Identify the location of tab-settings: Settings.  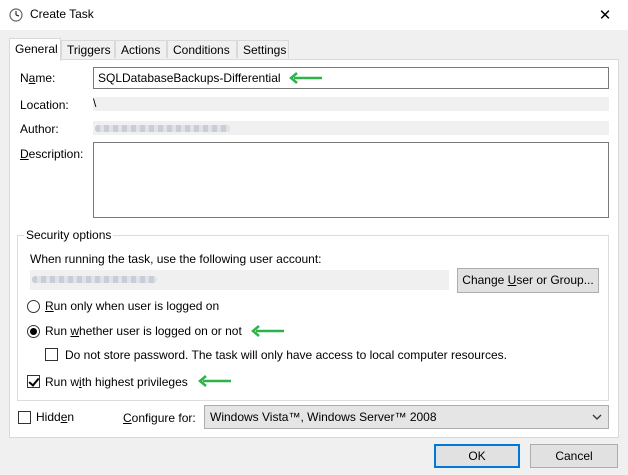
(263, 49).